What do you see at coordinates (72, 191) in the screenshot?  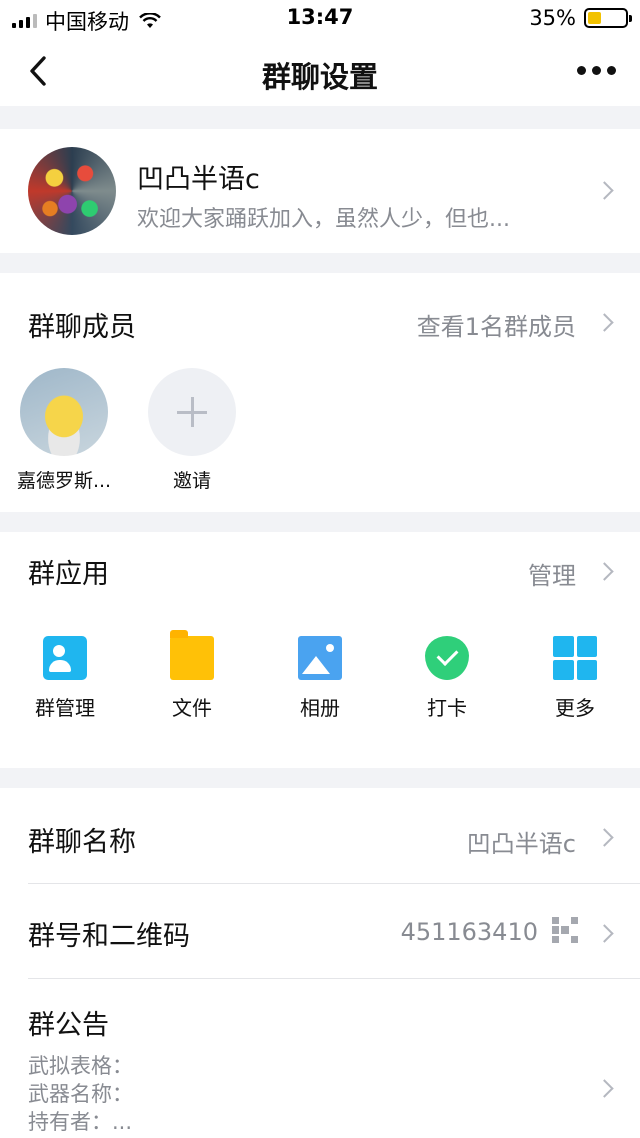 I see `group-avatar` at bounding box center [72, 191].